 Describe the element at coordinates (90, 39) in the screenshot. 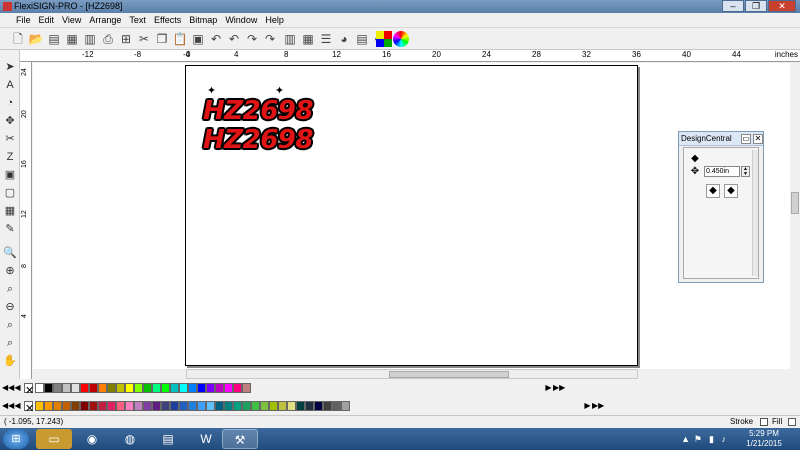

I see `output-icon: ▥` at that location.